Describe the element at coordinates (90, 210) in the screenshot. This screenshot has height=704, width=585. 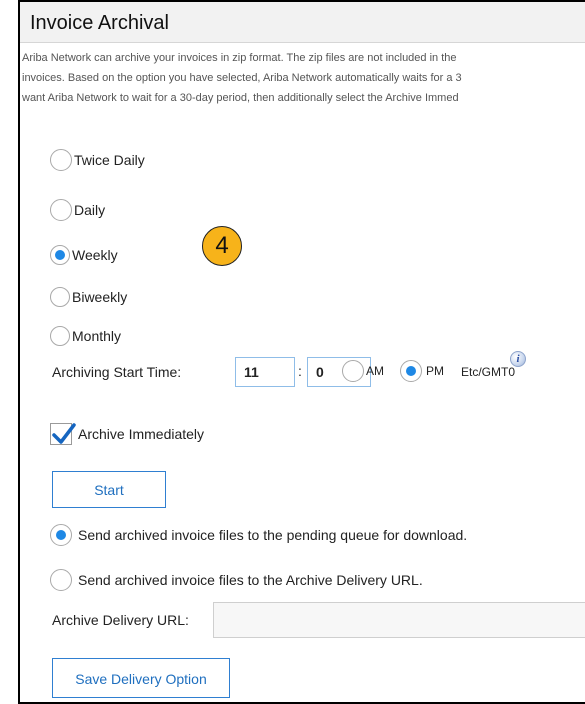
I see `radio-label: Daily` at that location.